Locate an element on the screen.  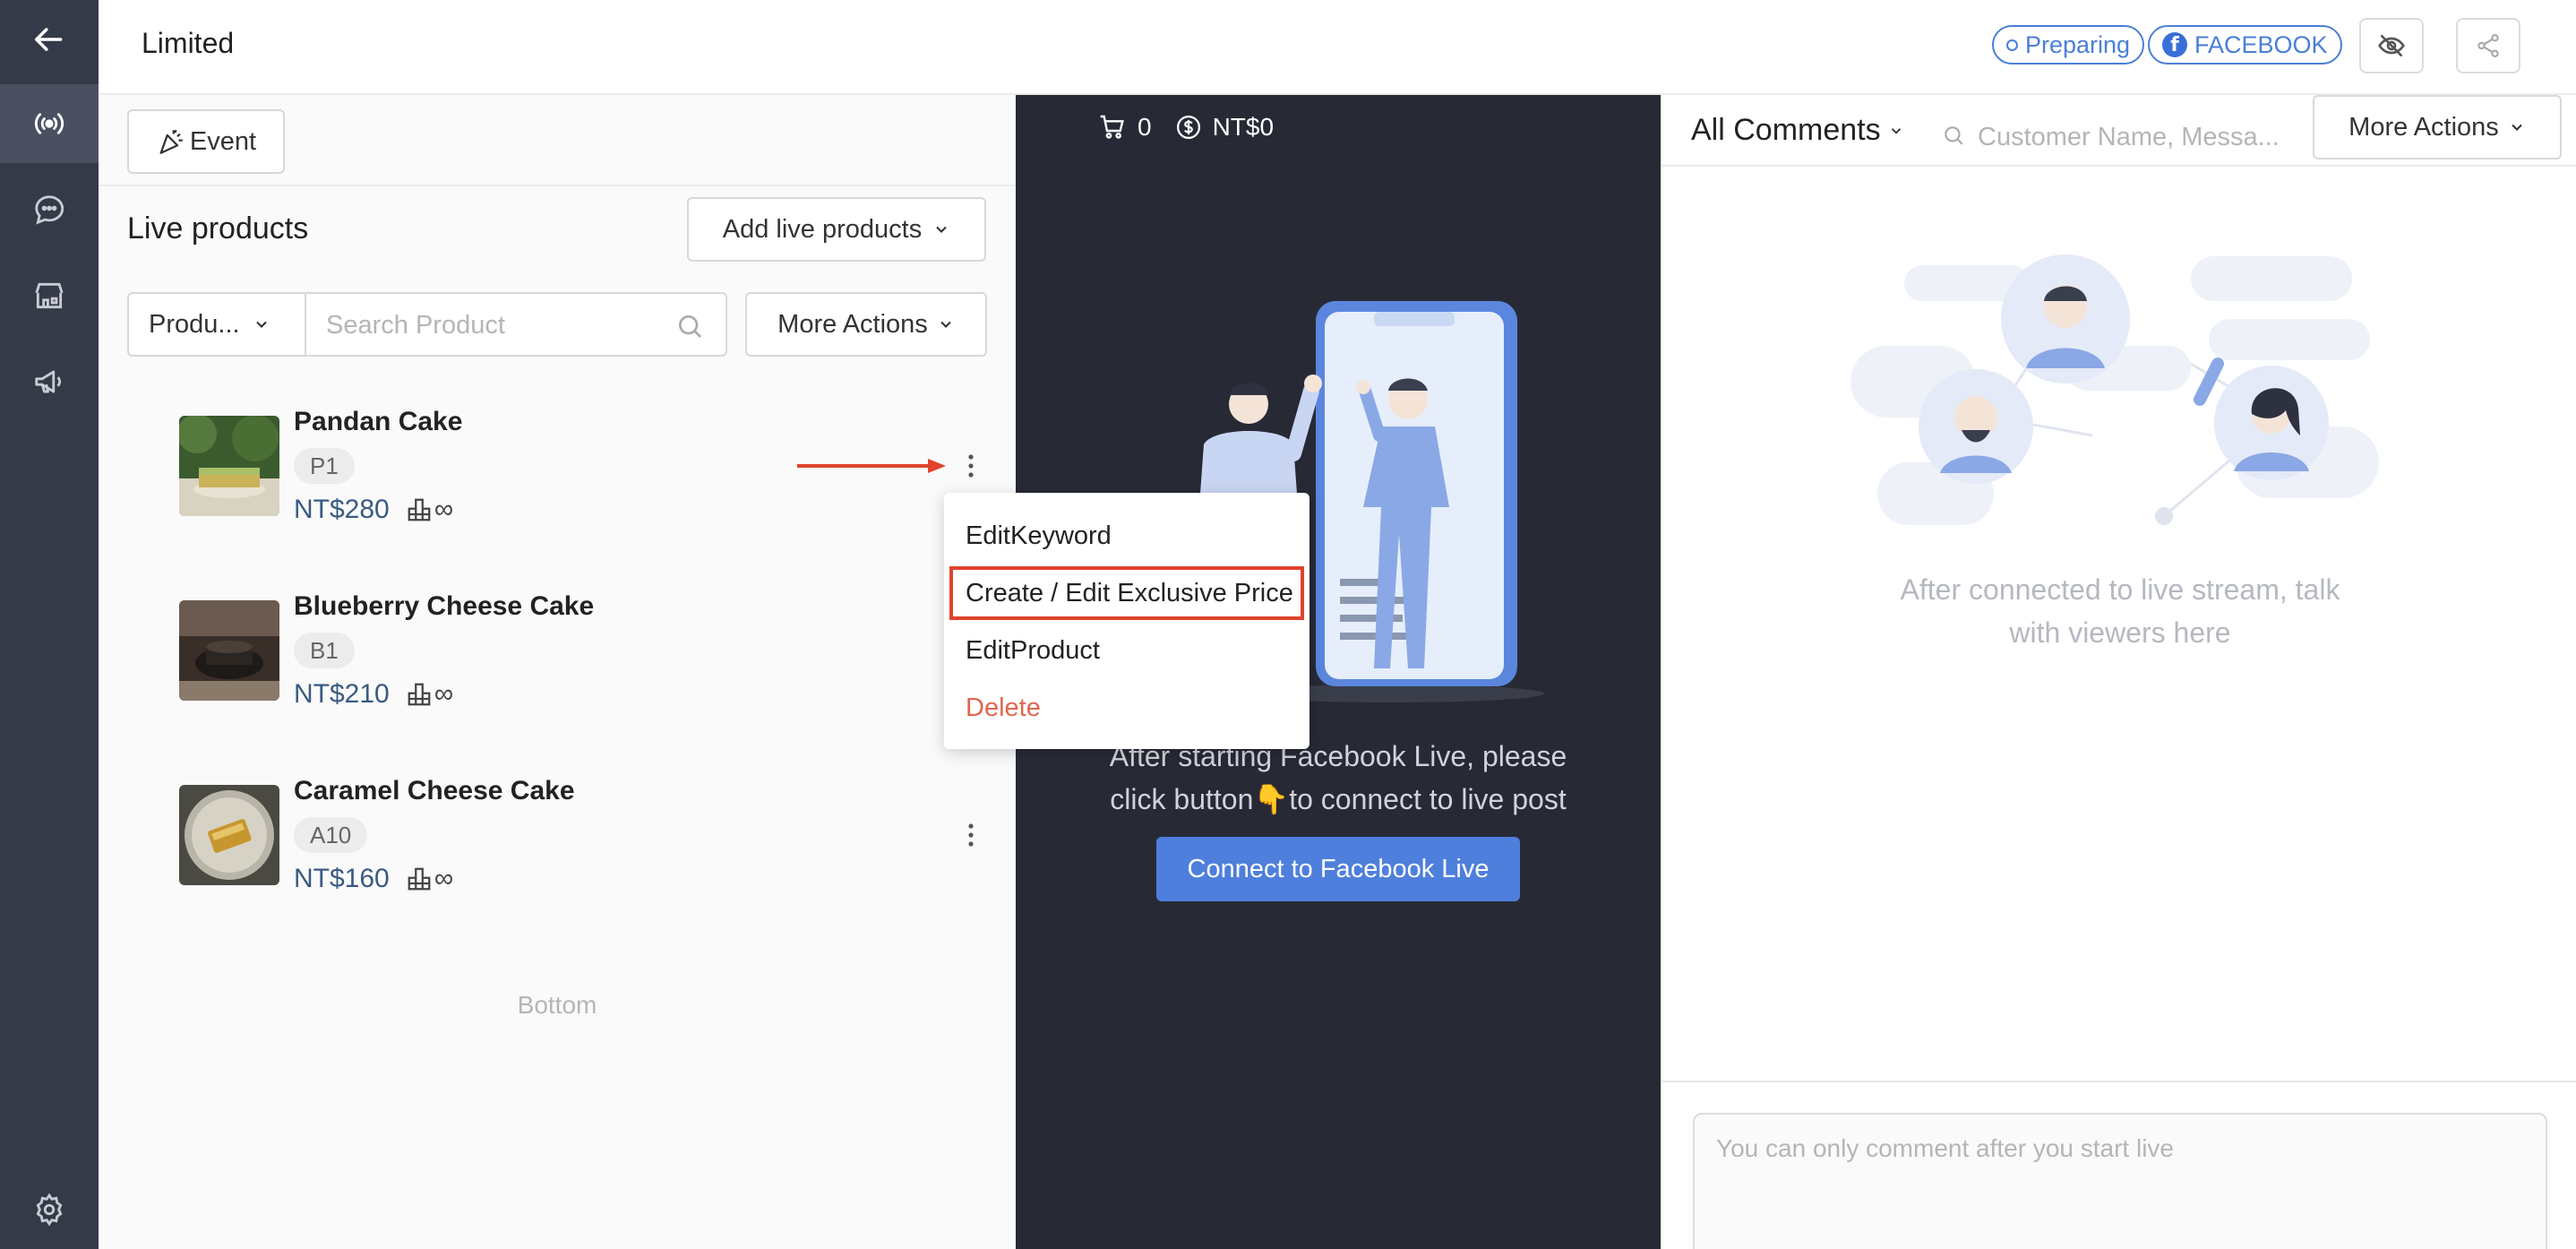
chat-icon is located at coordinates (49, 210).